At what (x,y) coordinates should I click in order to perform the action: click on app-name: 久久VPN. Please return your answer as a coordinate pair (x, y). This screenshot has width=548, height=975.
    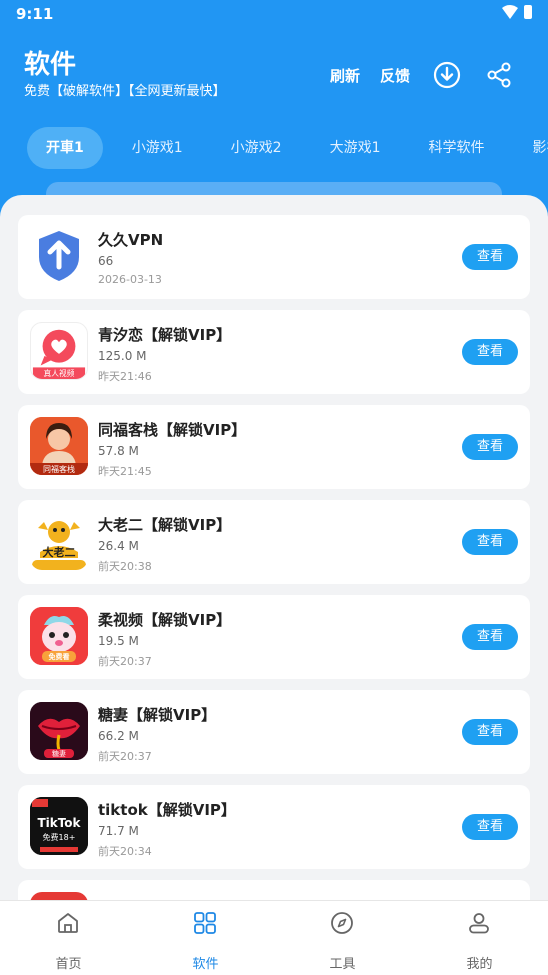
    Looking at the image, I should click on (131, 240).